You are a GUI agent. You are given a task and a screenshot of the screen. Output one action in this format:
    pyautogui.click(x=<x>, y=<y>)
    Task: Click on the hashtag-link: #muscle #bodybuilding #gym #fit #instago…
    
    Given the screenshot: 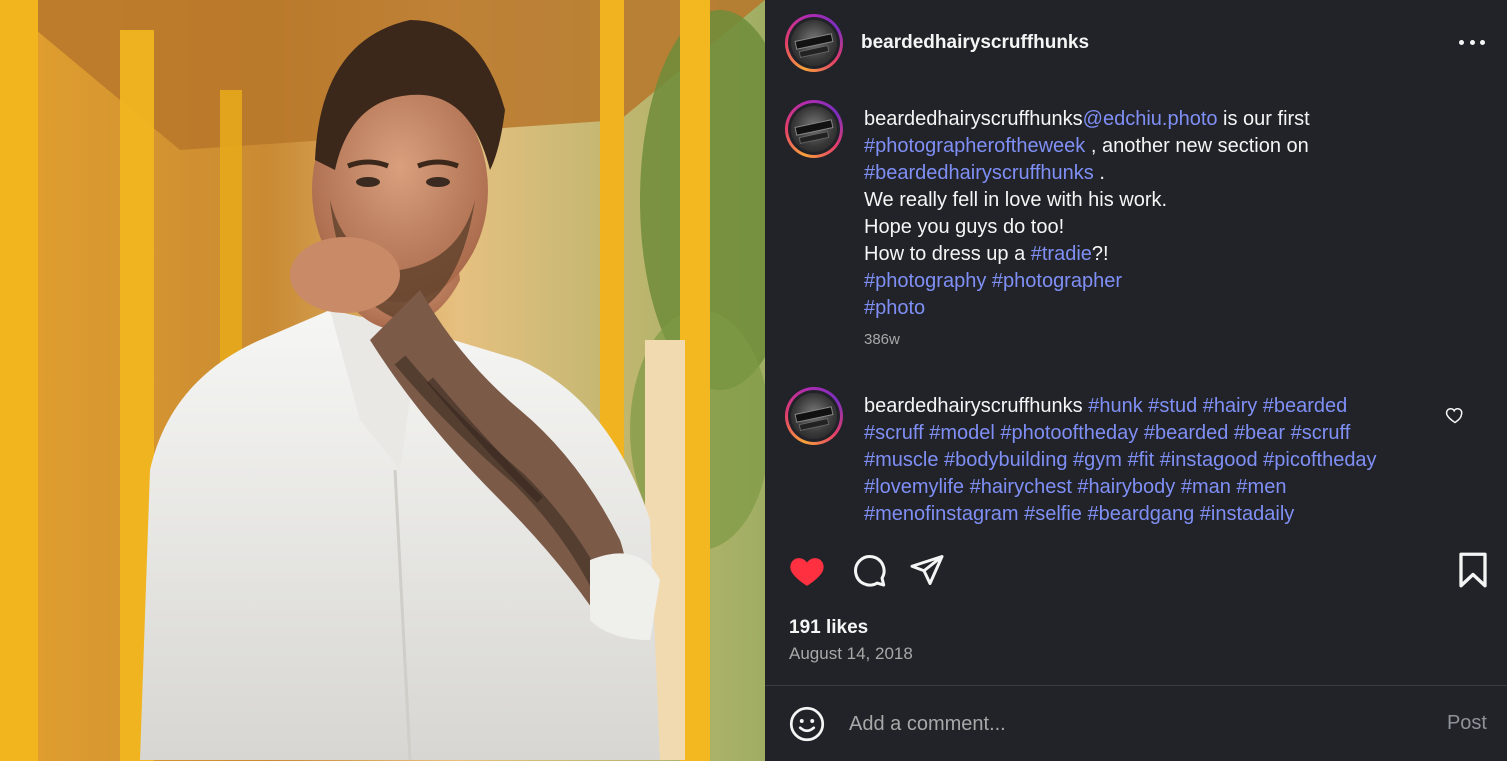 What is the action you would take?
    pyautogui.click(x=1120, y=460)
    